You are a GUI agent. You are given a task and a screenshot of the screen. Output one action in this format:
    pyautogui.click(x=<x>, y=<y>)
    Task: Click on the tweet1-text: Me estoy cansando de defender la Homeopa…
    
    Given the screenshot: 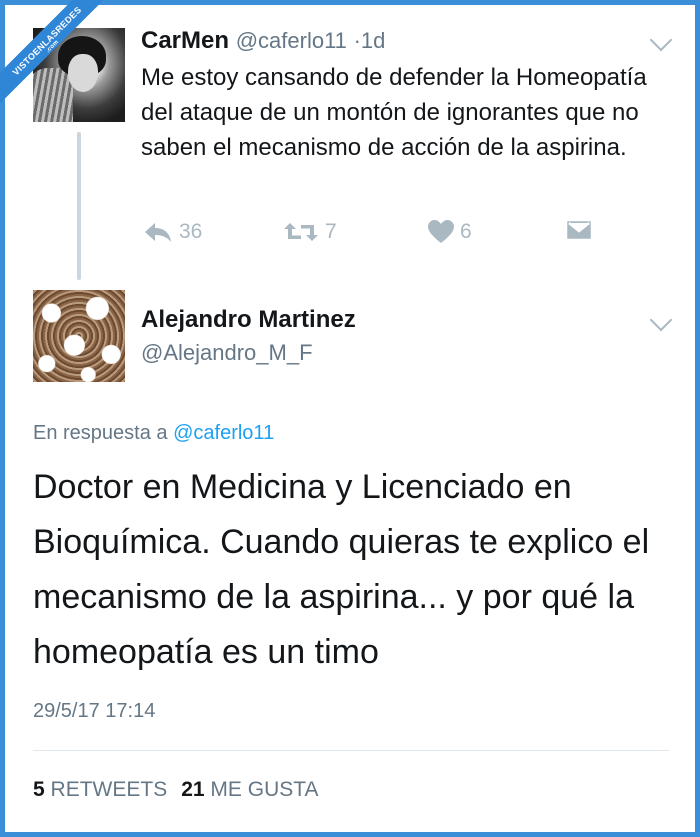 What is the action you would take?
    pyautogui.click(x=394, y=112)
    